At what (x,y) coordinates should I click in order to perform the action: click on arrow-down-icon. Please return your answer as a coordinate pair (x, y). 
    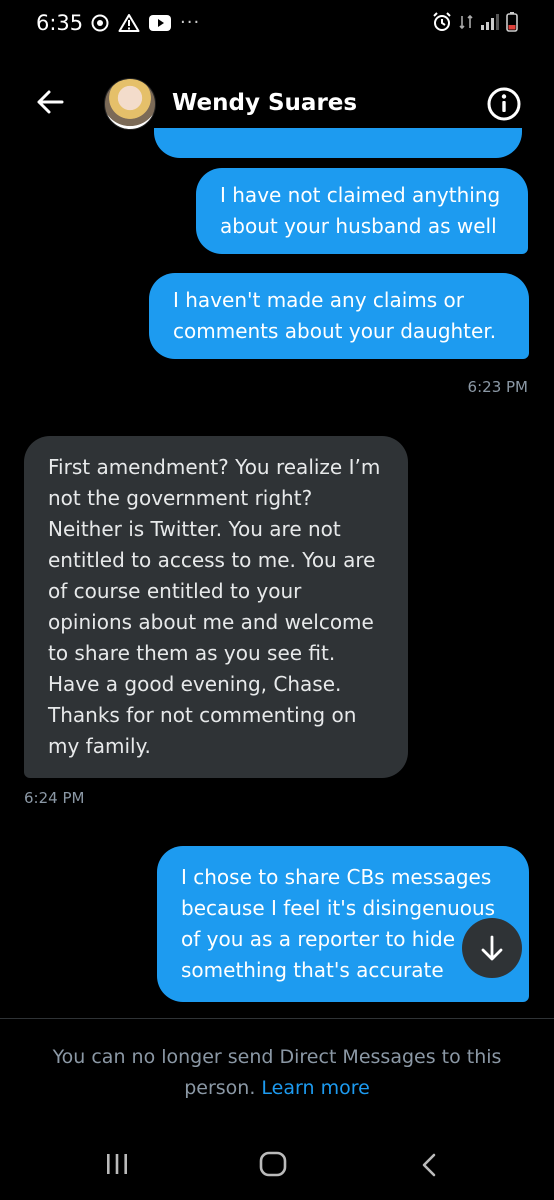
    Looking at the image, I should click on (492, 948).